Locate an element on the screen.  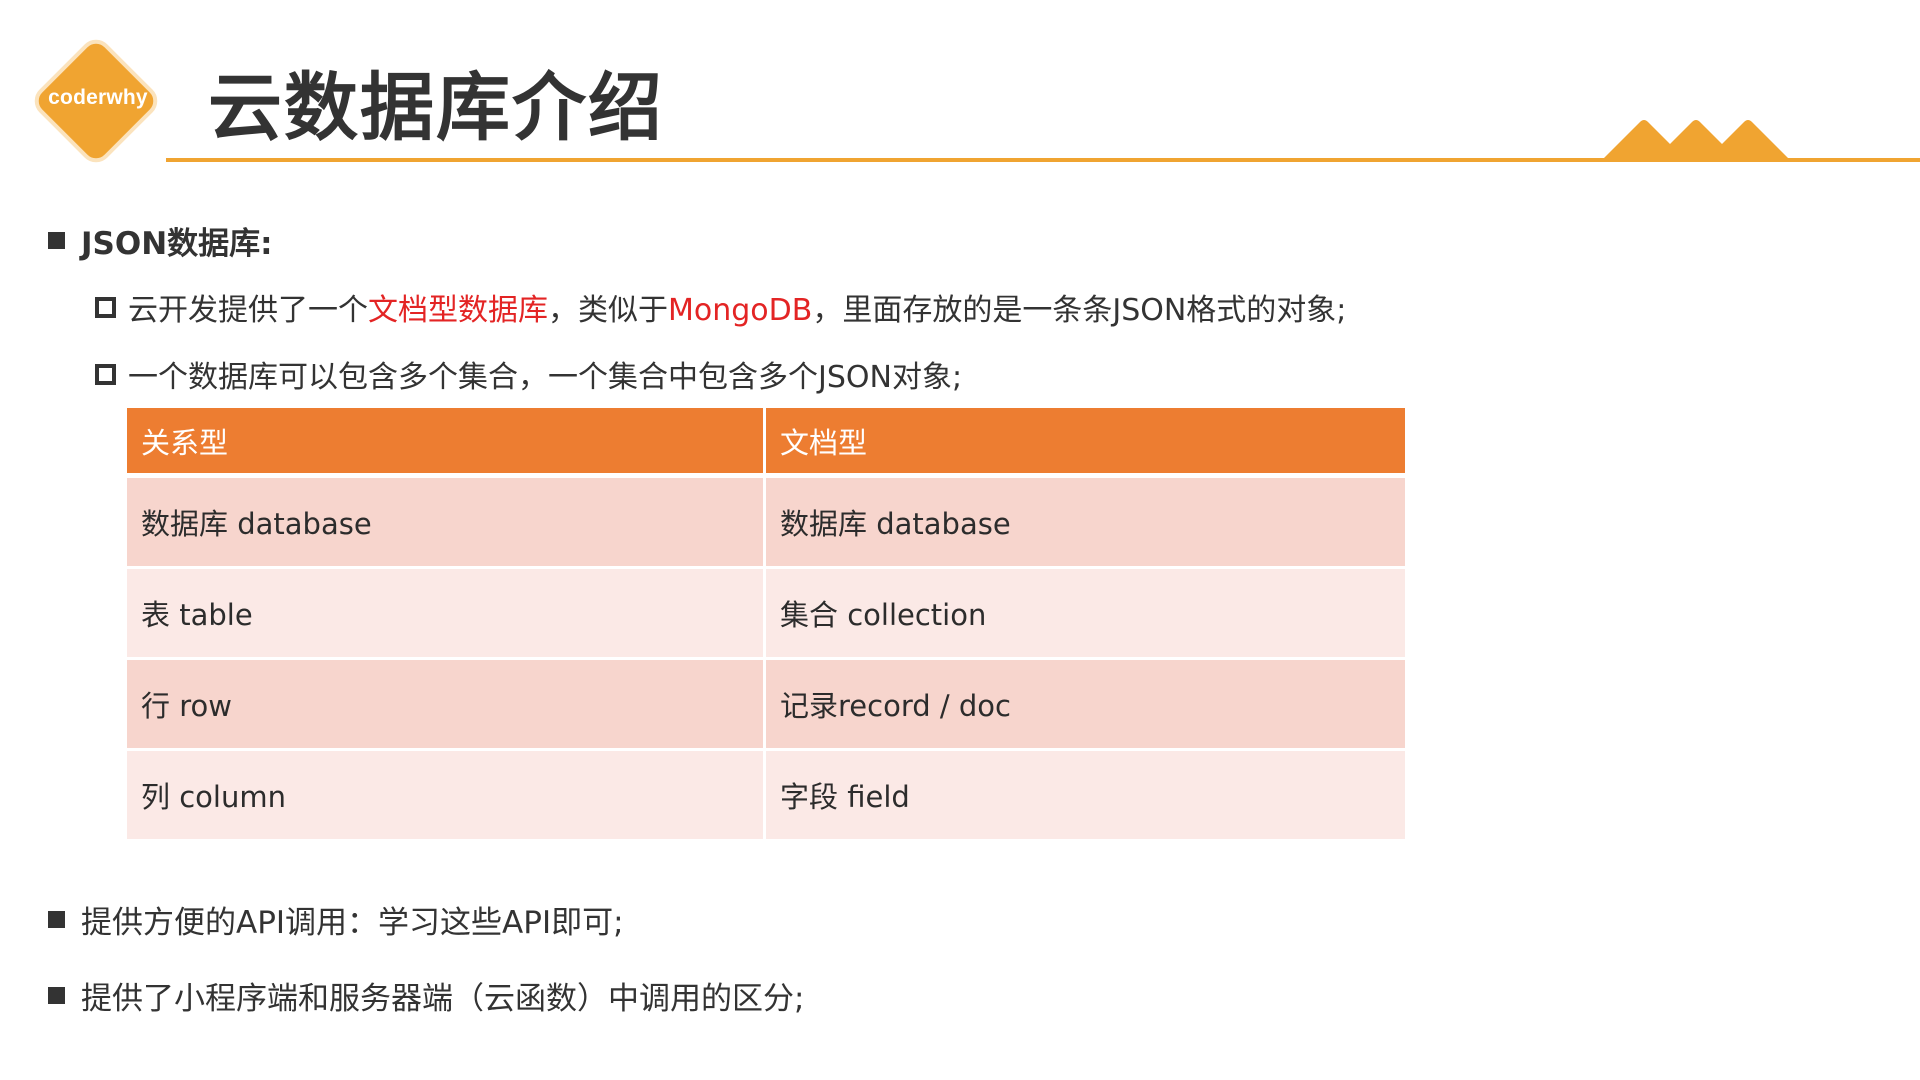
bullet-client-server: 提供了小程序端和服务器端（云函数）中调用的区分; is located at coordinates (426, 995).